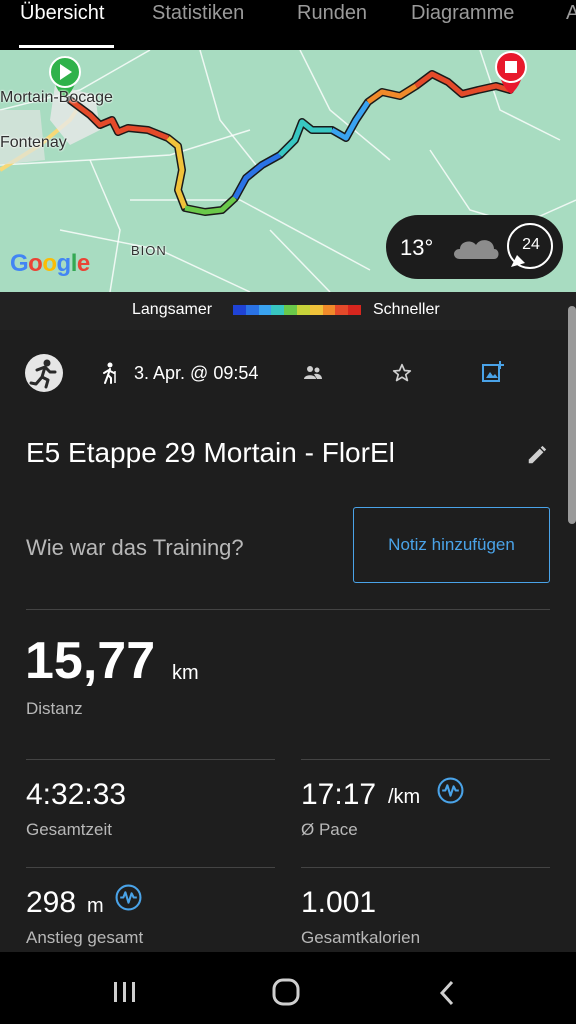  Describe the element at coordinates (361, 937) in the screenshot. I see `calories-label: Gesamtkalorien` at that location.